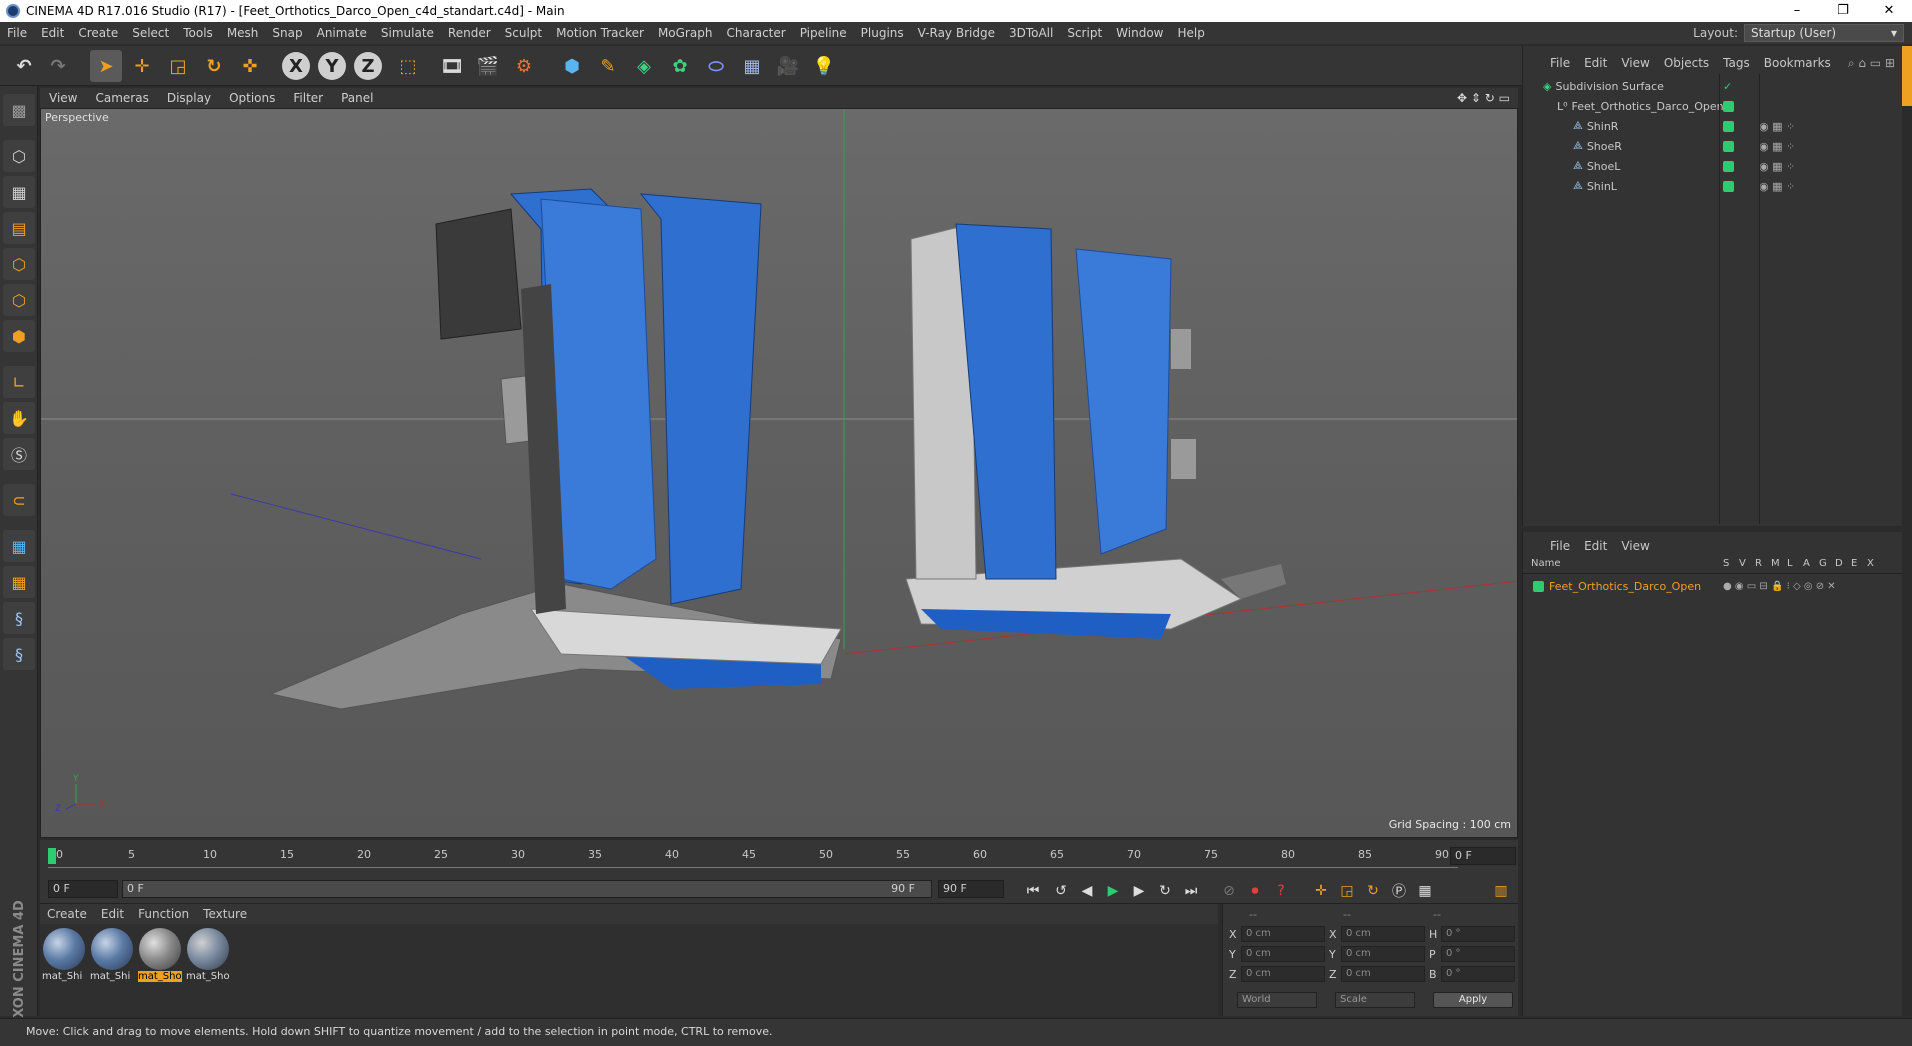 The height and width of the screenshot is (1046, 1912). Describe the element at coordinates (178, 66) in the screenshot. I see `scale-icon: ◲` at that location.